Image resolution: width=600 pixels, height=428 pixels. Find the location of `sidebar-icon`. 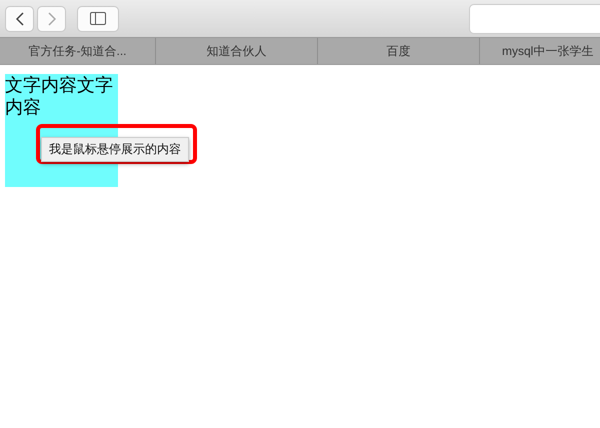

sidebar-icon is located at coordinates (98, 18).